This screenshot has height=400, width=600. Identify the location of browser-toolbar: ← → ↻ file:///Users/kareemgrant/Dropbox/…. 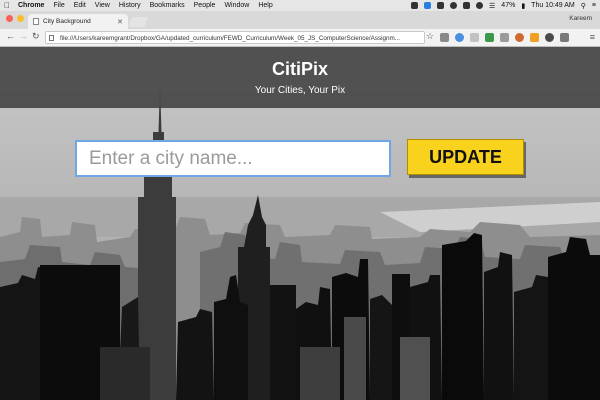
(300, 38).